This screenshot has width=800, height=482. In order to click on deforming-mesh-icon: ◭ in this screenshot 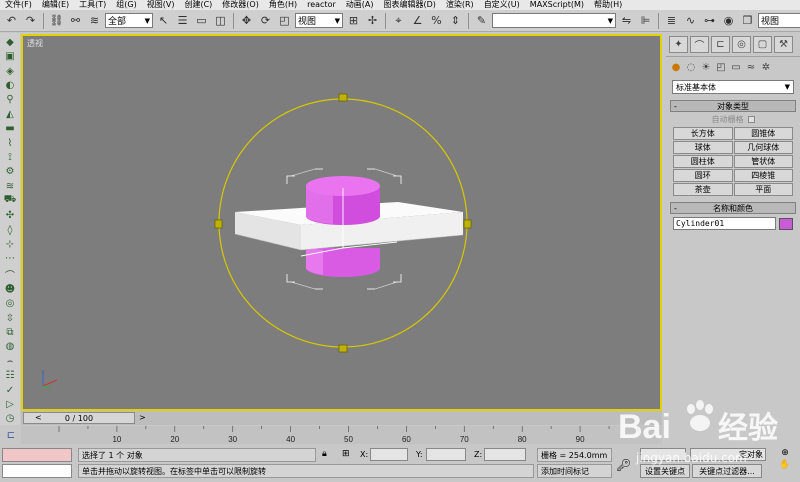, I will do `click(10, 114)`.